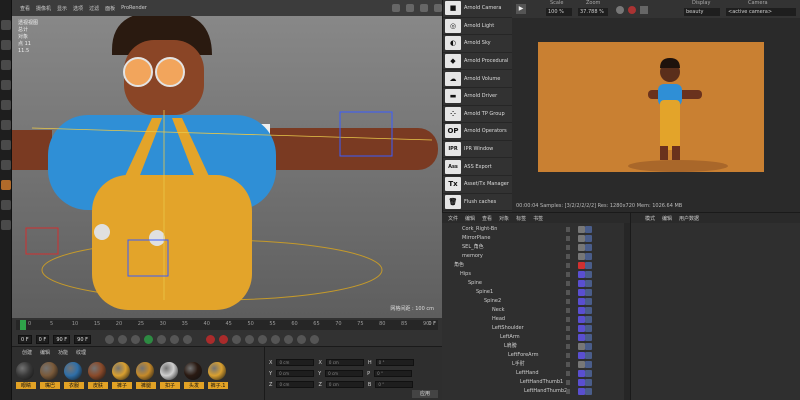 The width and height of the screenshot is (800, 400). I want to click on attr-menu-userdata: 用户数据, so click(689, 218).